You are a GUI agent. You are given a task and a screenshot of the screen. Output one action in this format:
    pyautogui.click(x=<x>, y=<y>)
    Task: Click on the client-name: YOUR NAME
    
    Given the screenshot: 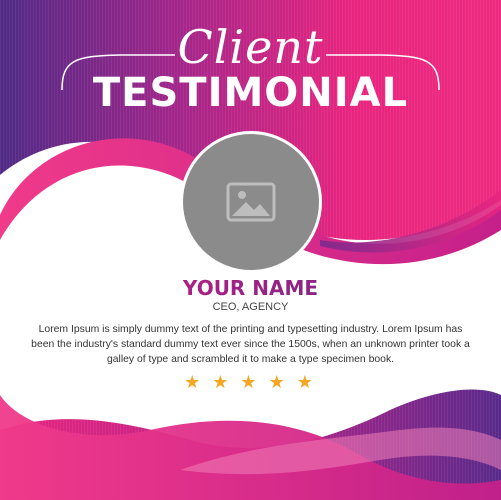 What is the action you would take?
    pyautogui.click(x=250, y=288)
    